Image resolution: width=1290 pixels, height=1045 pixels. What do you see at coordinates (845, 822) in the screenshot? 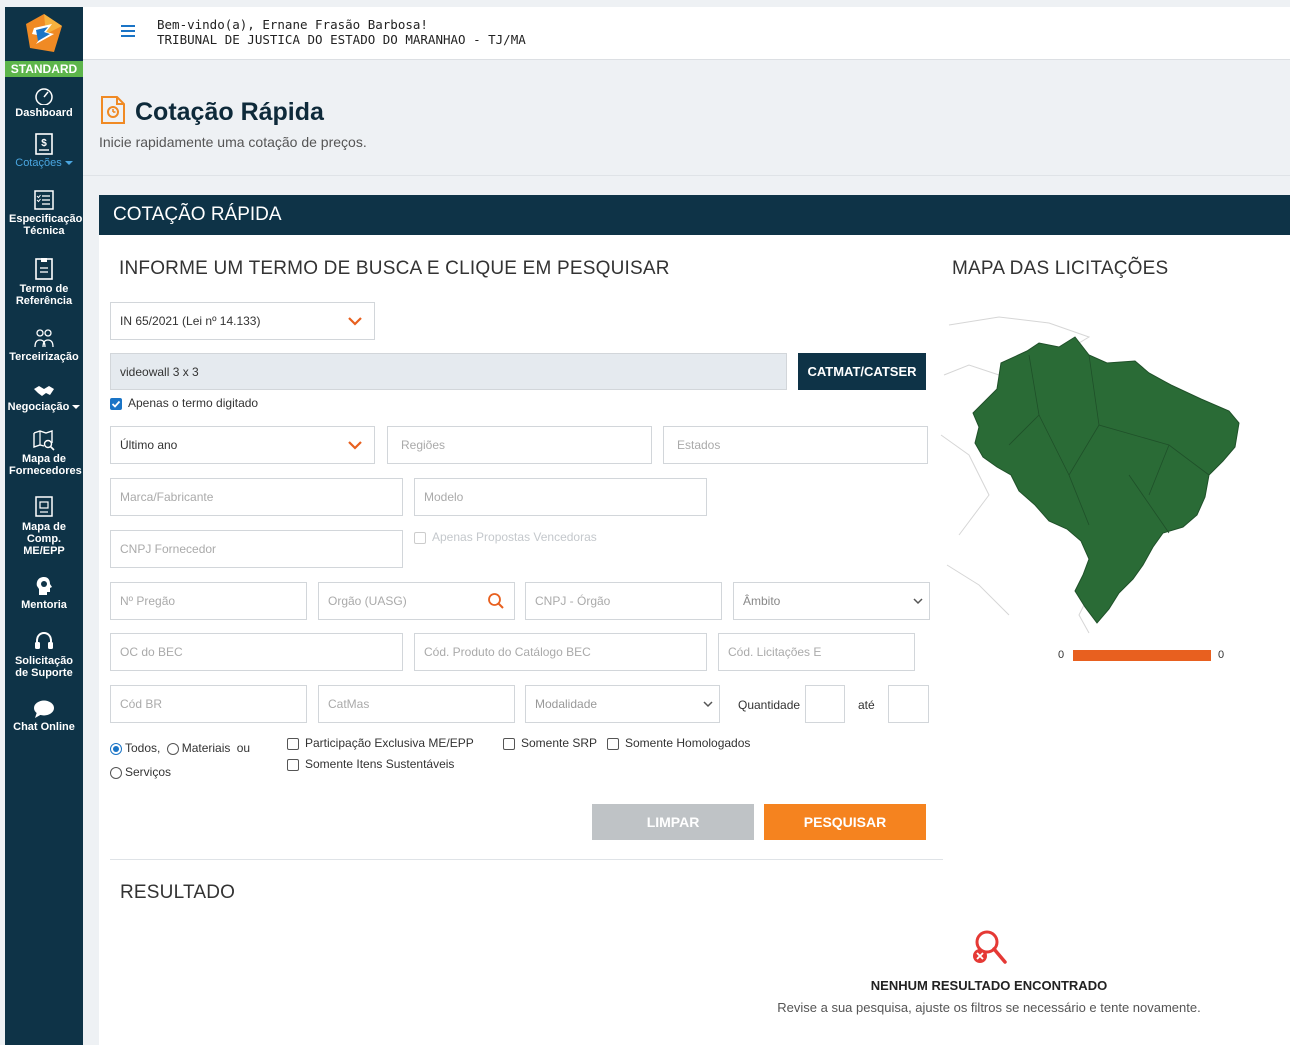
I see `search-button: PESQUISAR` at bounding box center [845, 822].